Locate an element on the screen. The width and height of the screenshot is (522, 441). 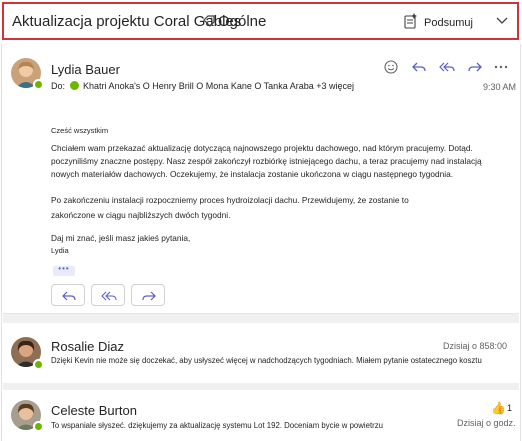
sender-name: Lydia Bauer is located at coordinates (85, 69).